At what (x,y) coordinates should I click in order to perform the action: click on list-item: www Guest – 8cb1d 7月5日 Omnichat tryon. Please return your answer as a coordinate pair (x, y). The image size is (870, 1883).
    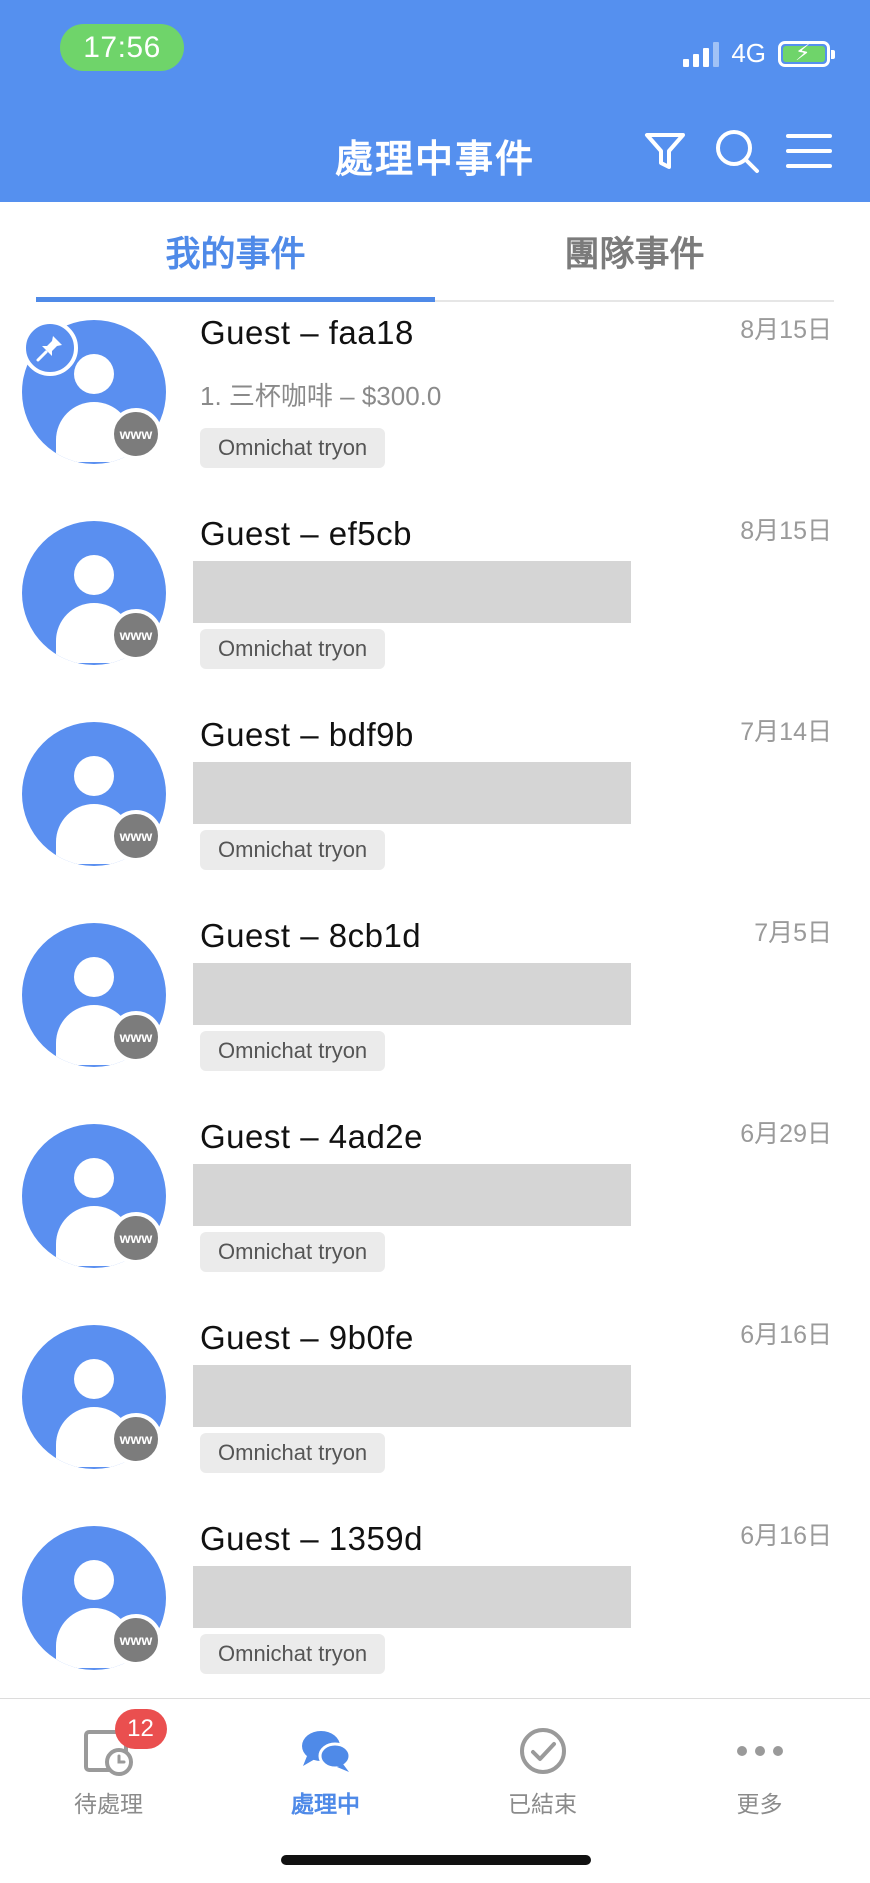
    Looking at the image, I should click on (435, 1005).